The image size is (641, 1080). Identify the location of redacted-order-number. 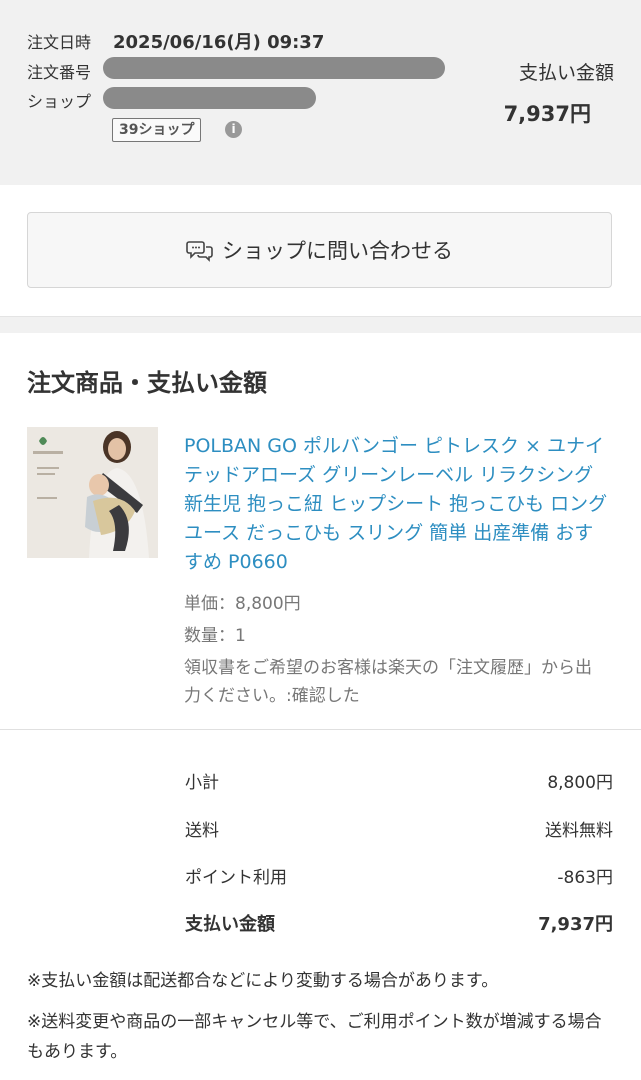
(274, 68).